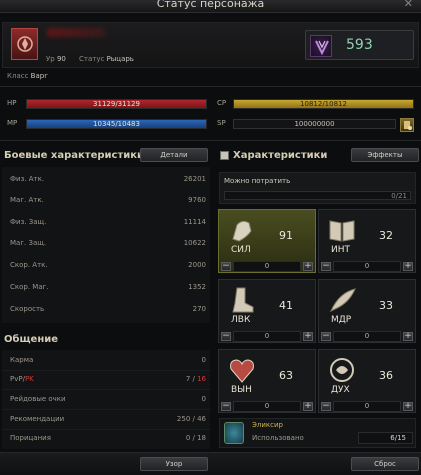  I want to click on attributes-title: Характеристики, so click(280, 155).